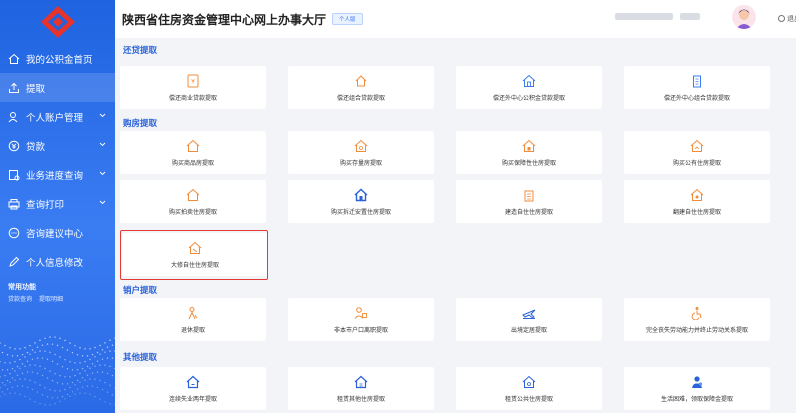  Describe the element at coordinates (697, 388) in the screenshot. I see `card-hardship: 生活困难，领取保障金提取` at that location.